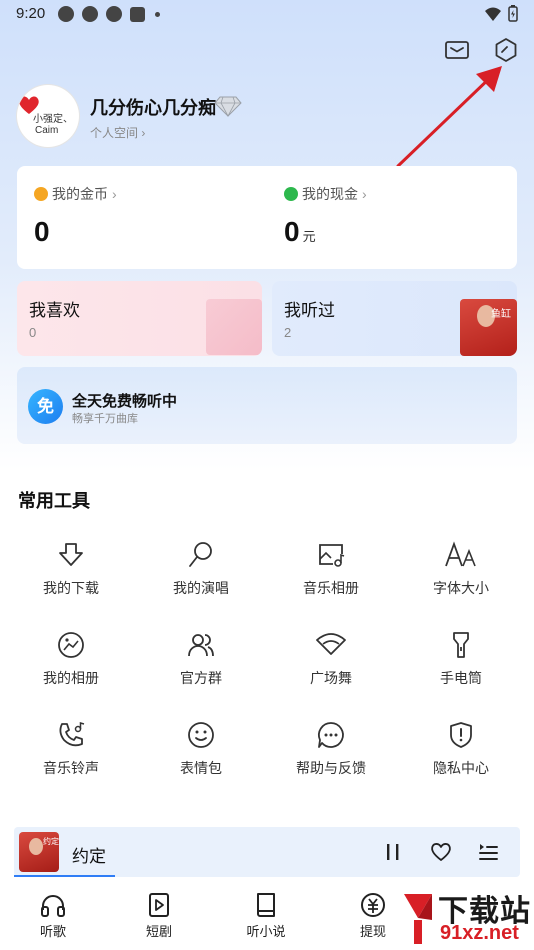 This screenshot has width=534, height=950. Describe the element at coordinates (267, 217) in the screenshot. I see `wallet-card: 我的金币 › 0 我的现金 › 0元` at that location.